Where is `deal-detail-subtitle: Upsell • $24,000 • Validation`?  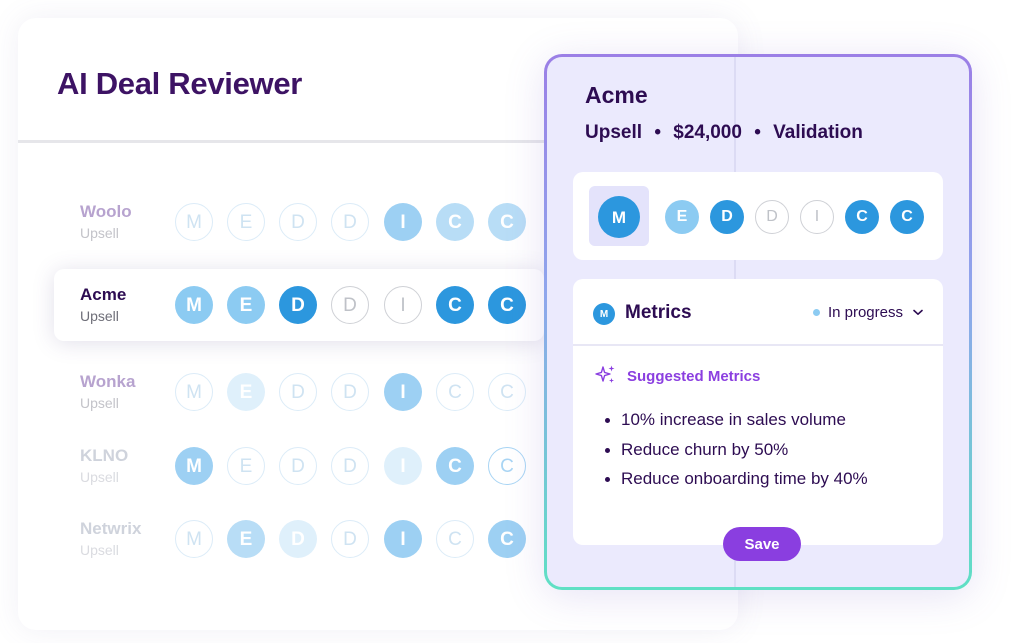 deal-detail-subtitle: Upsell • $24,000 • Validation is located at coordinates (724, 133).